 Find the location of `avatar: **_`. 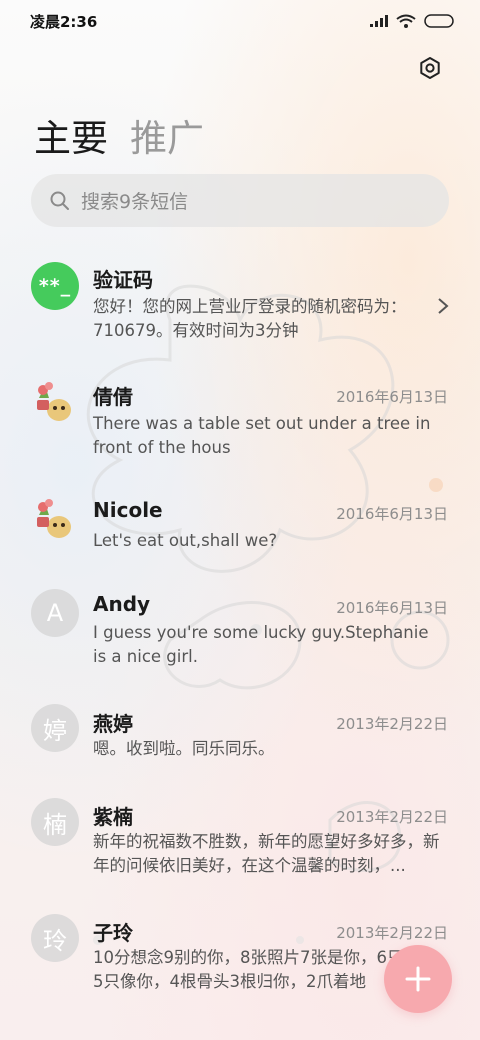

avatar: **_ is located at coordinates (55, 286).